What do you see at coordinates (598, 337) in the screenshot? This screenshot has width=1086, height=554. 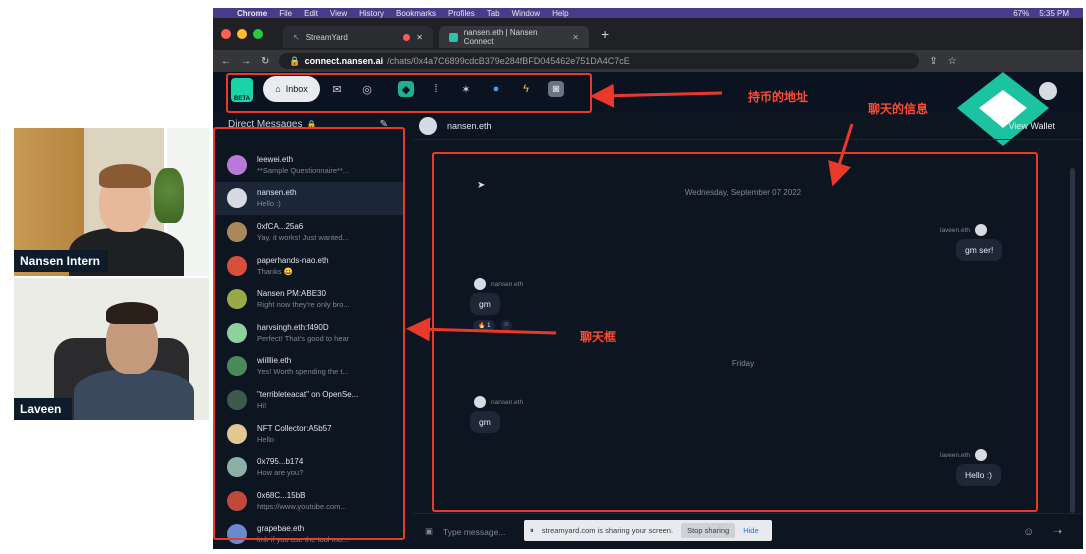 I see `annotation-label-chat-box: 聊天框` at bounding box center [598, 337].